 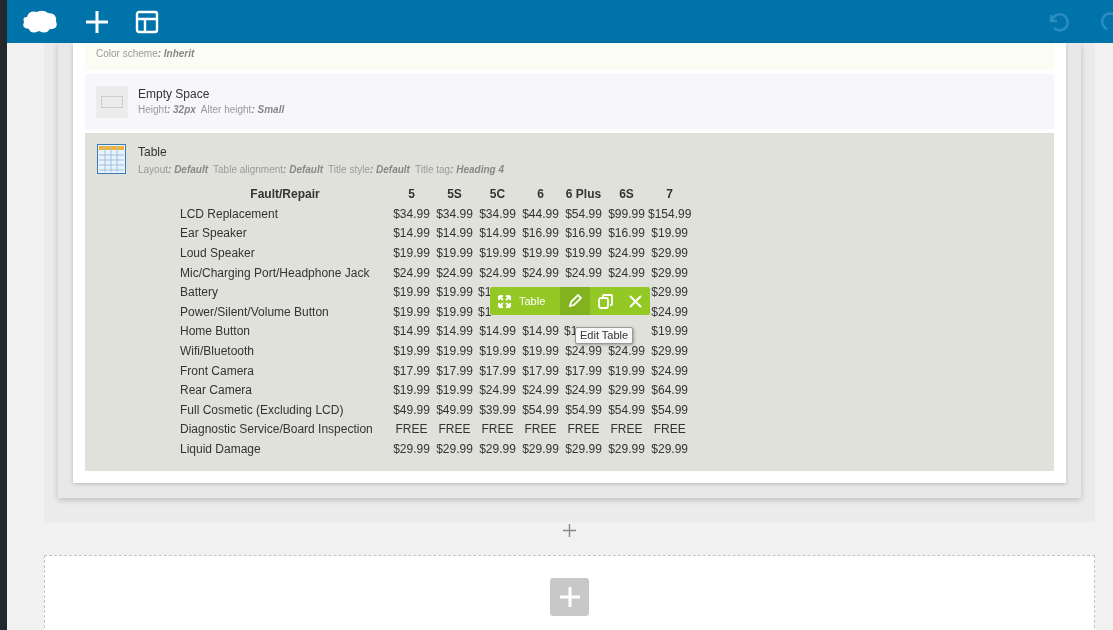 I want to click on table-cell: Wifi/Bluetooth, so click(x=217, y=351).